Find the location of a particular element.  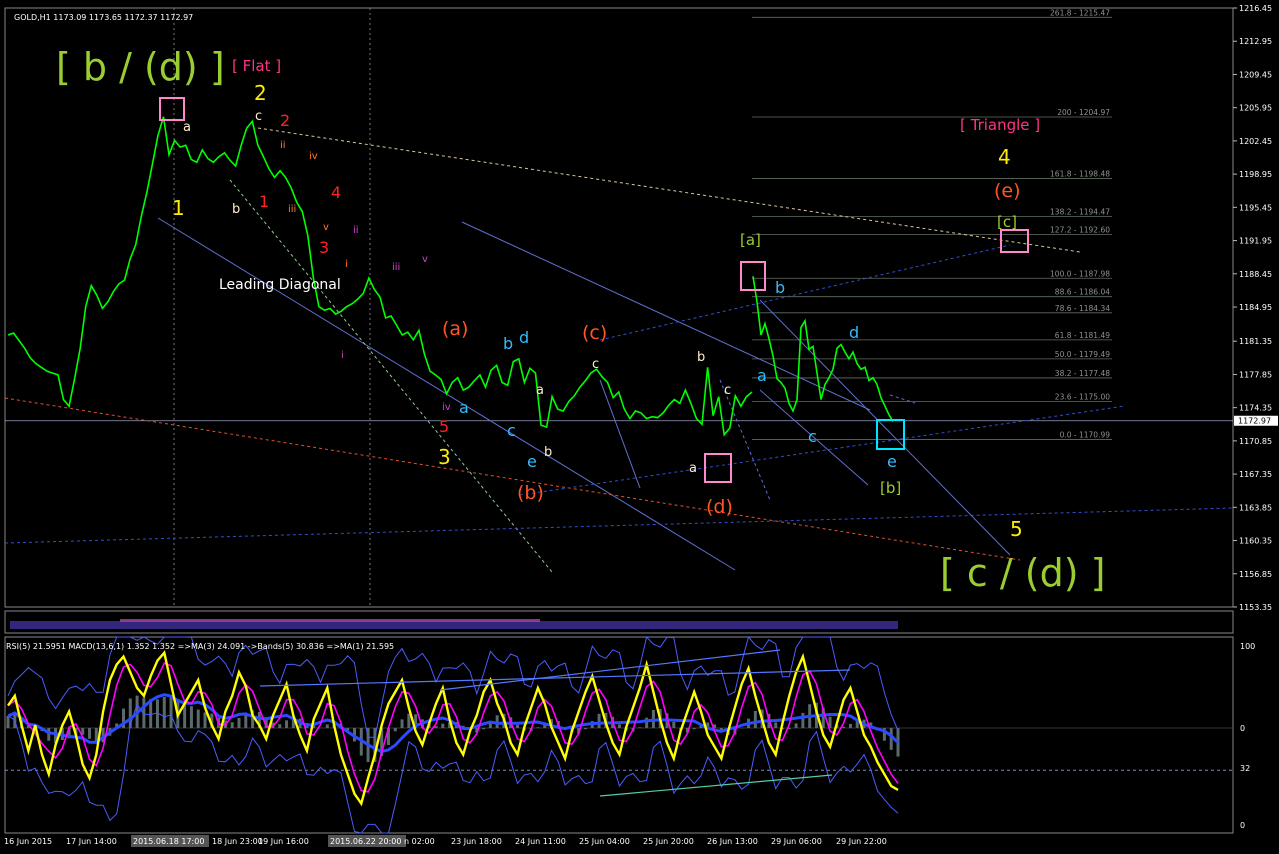

wave-label-triangle: [ Triangle ] is located at coordinates (1000, 125).